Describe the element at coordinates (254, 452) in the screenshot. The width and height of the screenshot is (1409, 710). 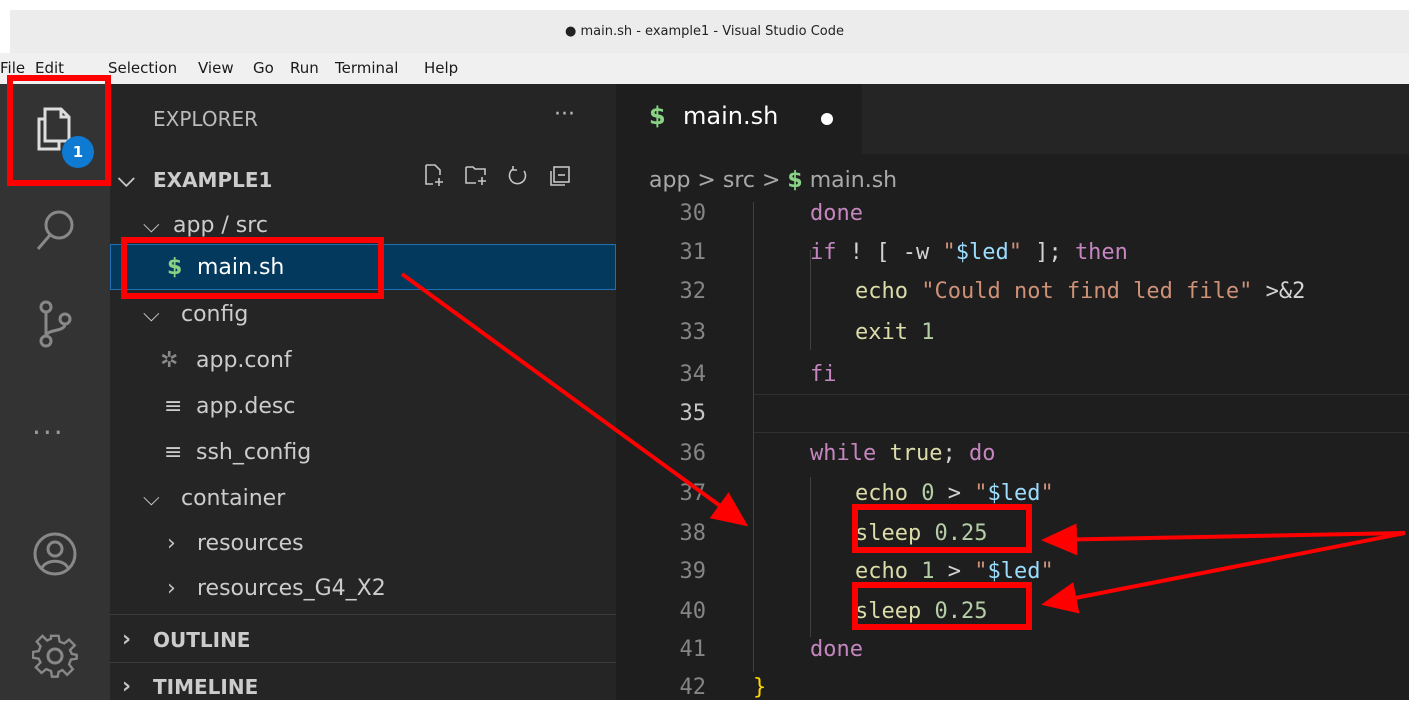
I see `tree-label: ssh_config` at that location.